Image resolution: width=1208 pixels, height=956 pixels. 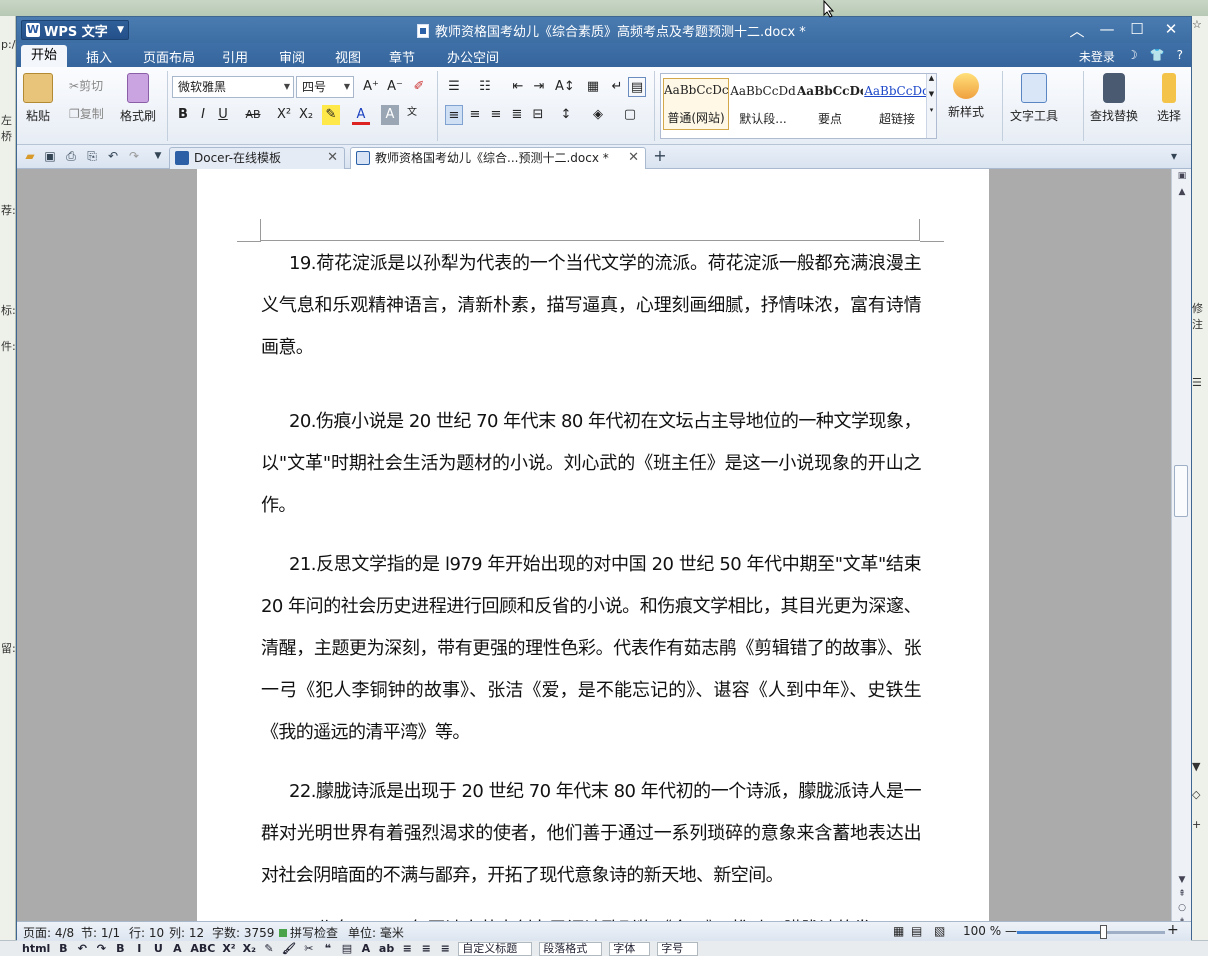 I want to click on zoom-out-icon: —, so click(x=1011, y=931).